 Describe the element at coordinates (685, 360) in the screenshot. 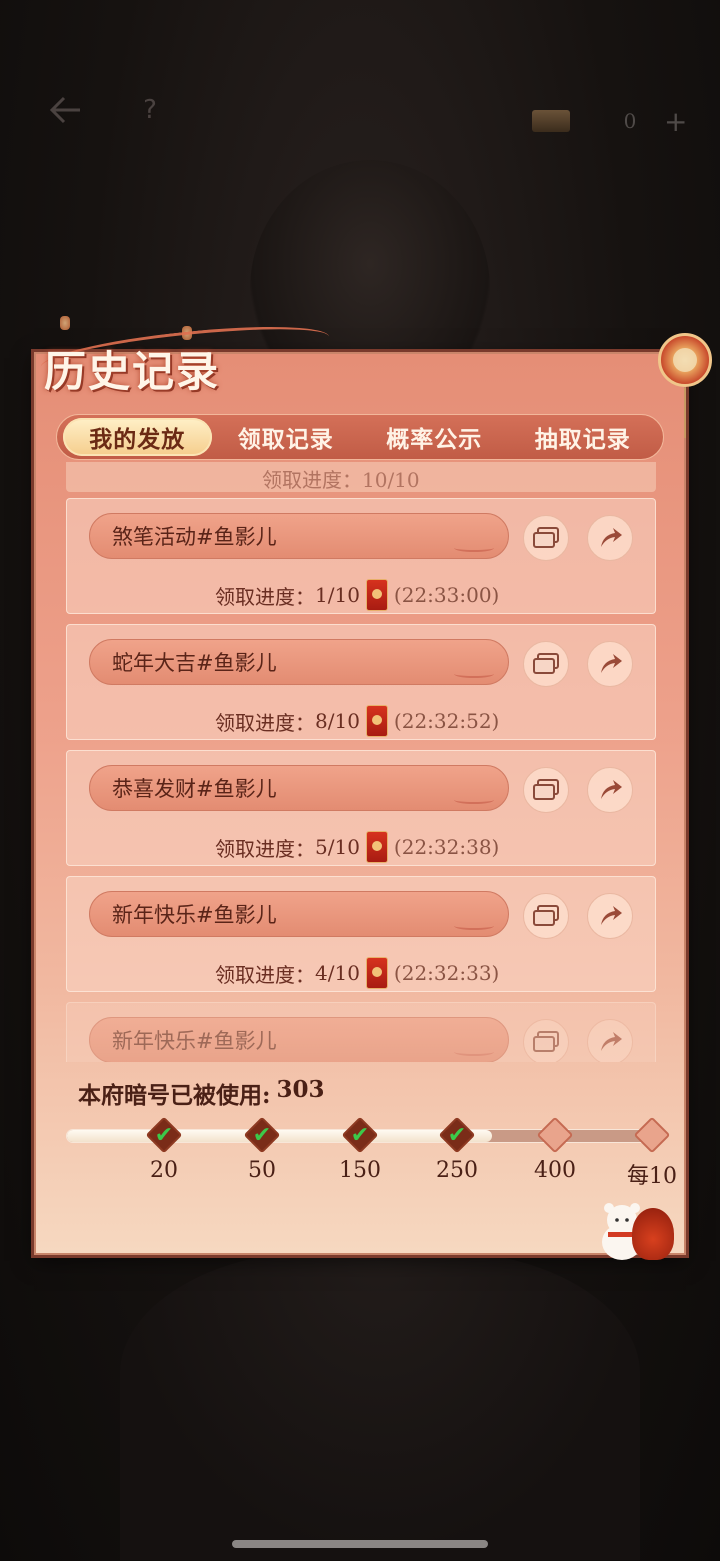

I see `seal-ornament-icon` at that location.